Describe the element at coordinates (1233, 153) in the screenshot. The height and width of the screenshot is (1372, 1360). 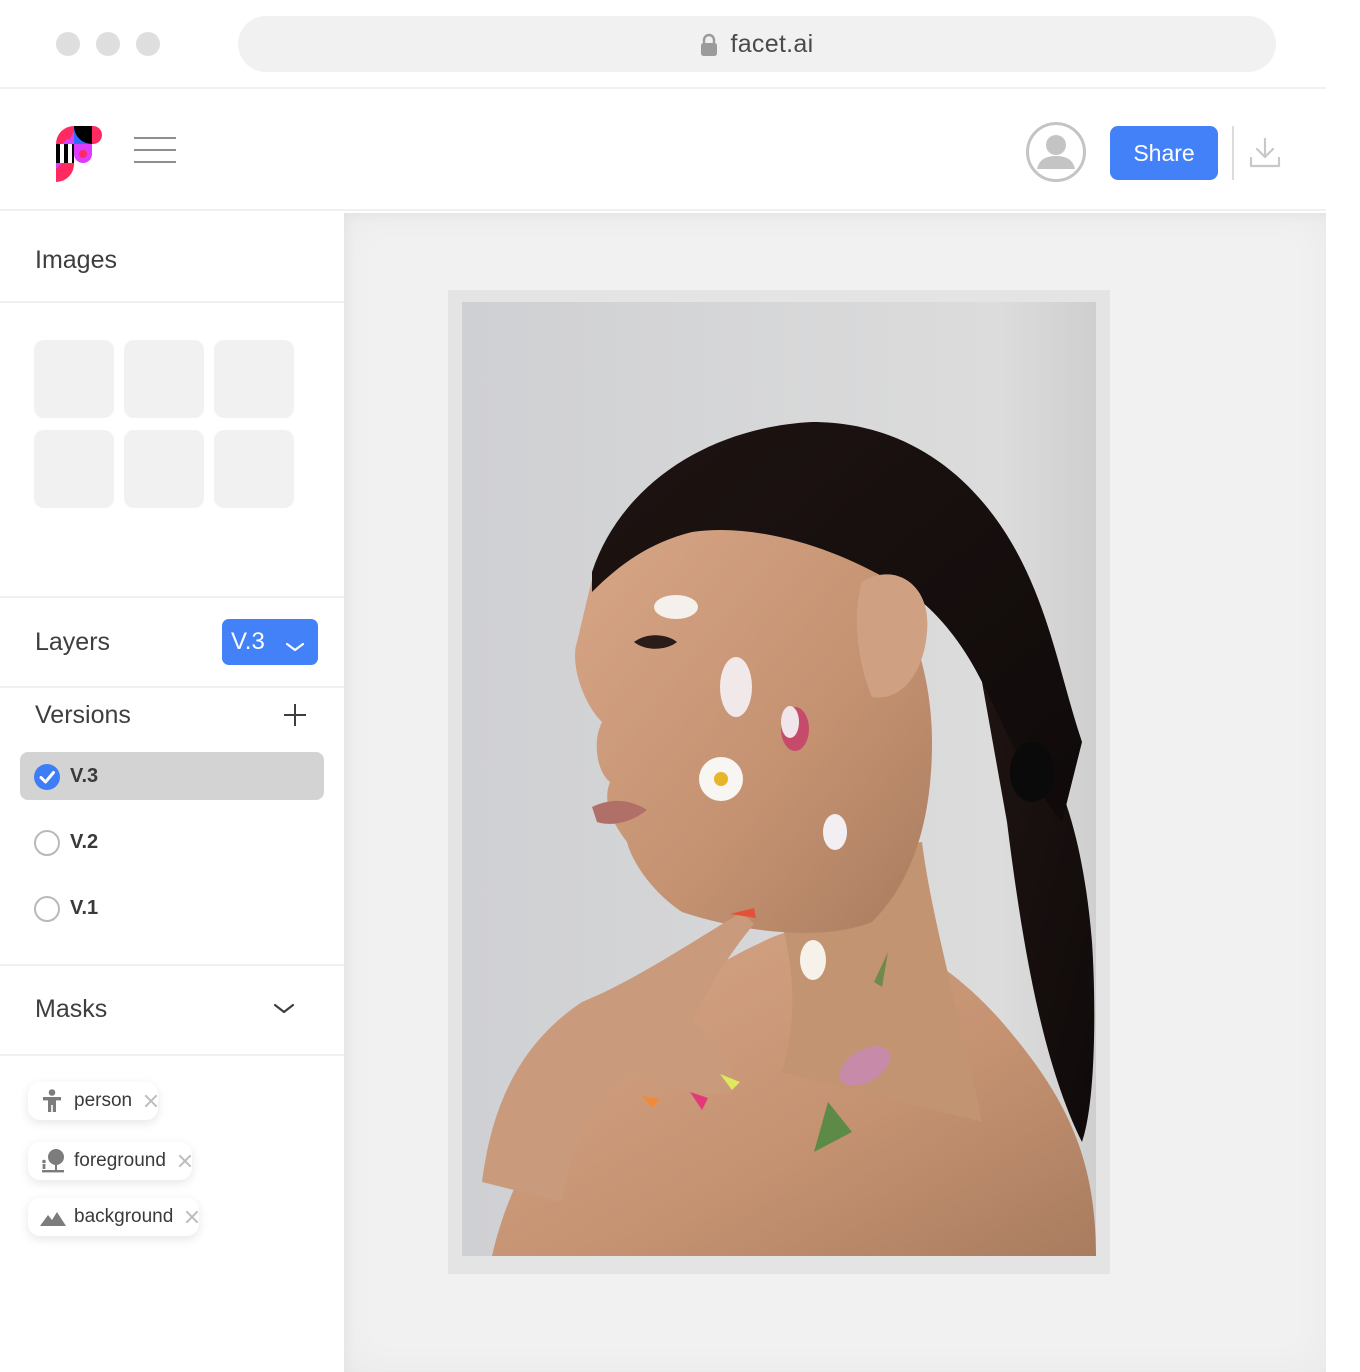
I see `header-divider` at that location.